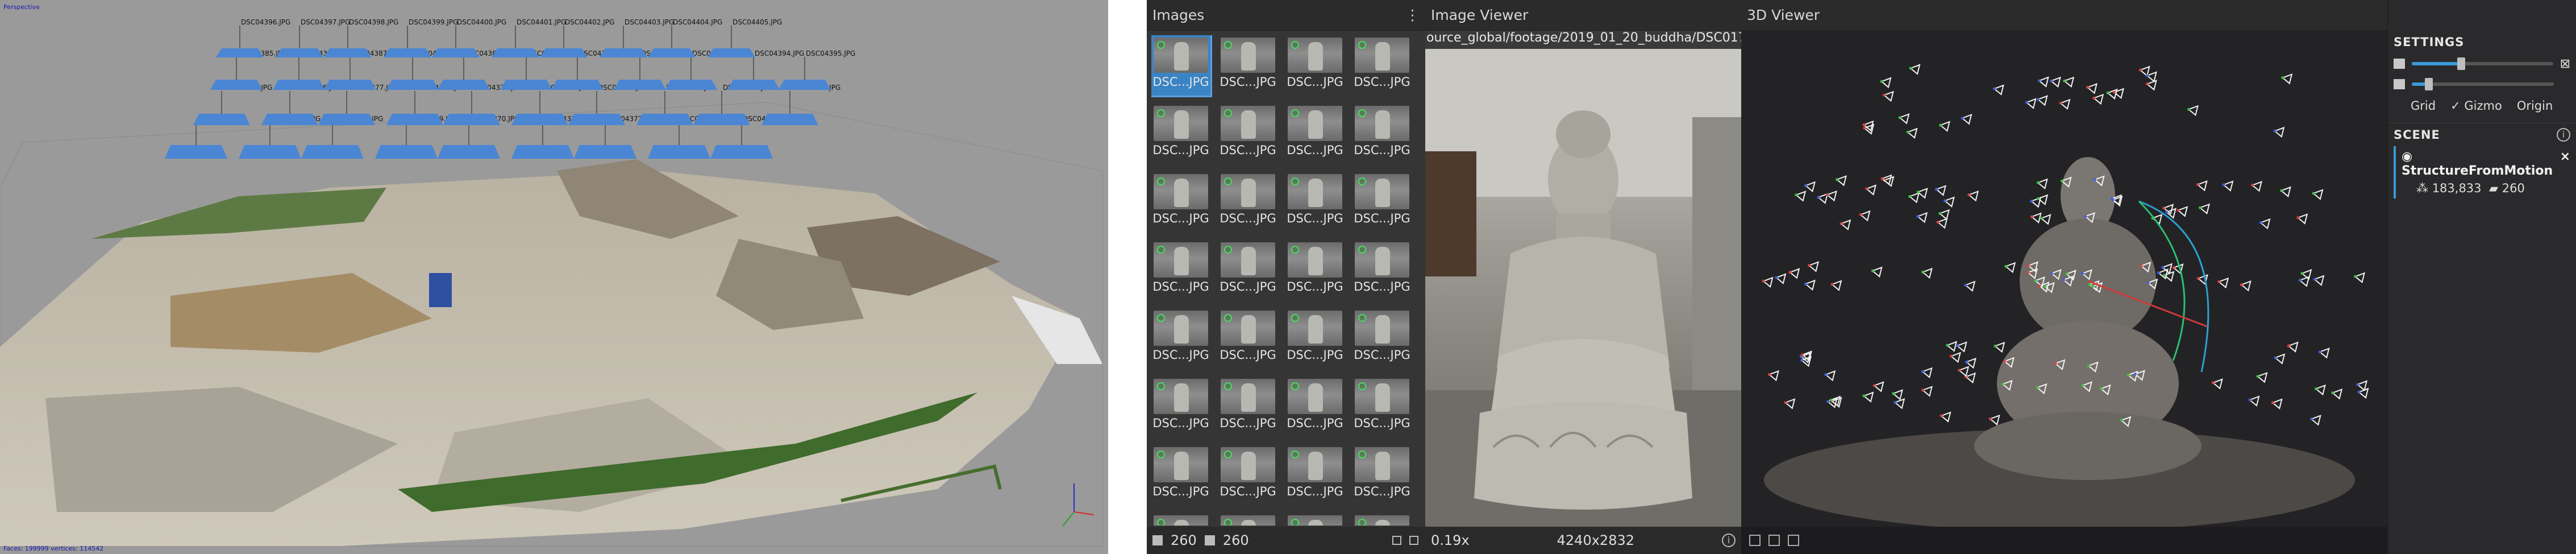 The height and width of the screenshot is (554, 2576). I want to click on scene-info-icon: i, so click(2563, 135).